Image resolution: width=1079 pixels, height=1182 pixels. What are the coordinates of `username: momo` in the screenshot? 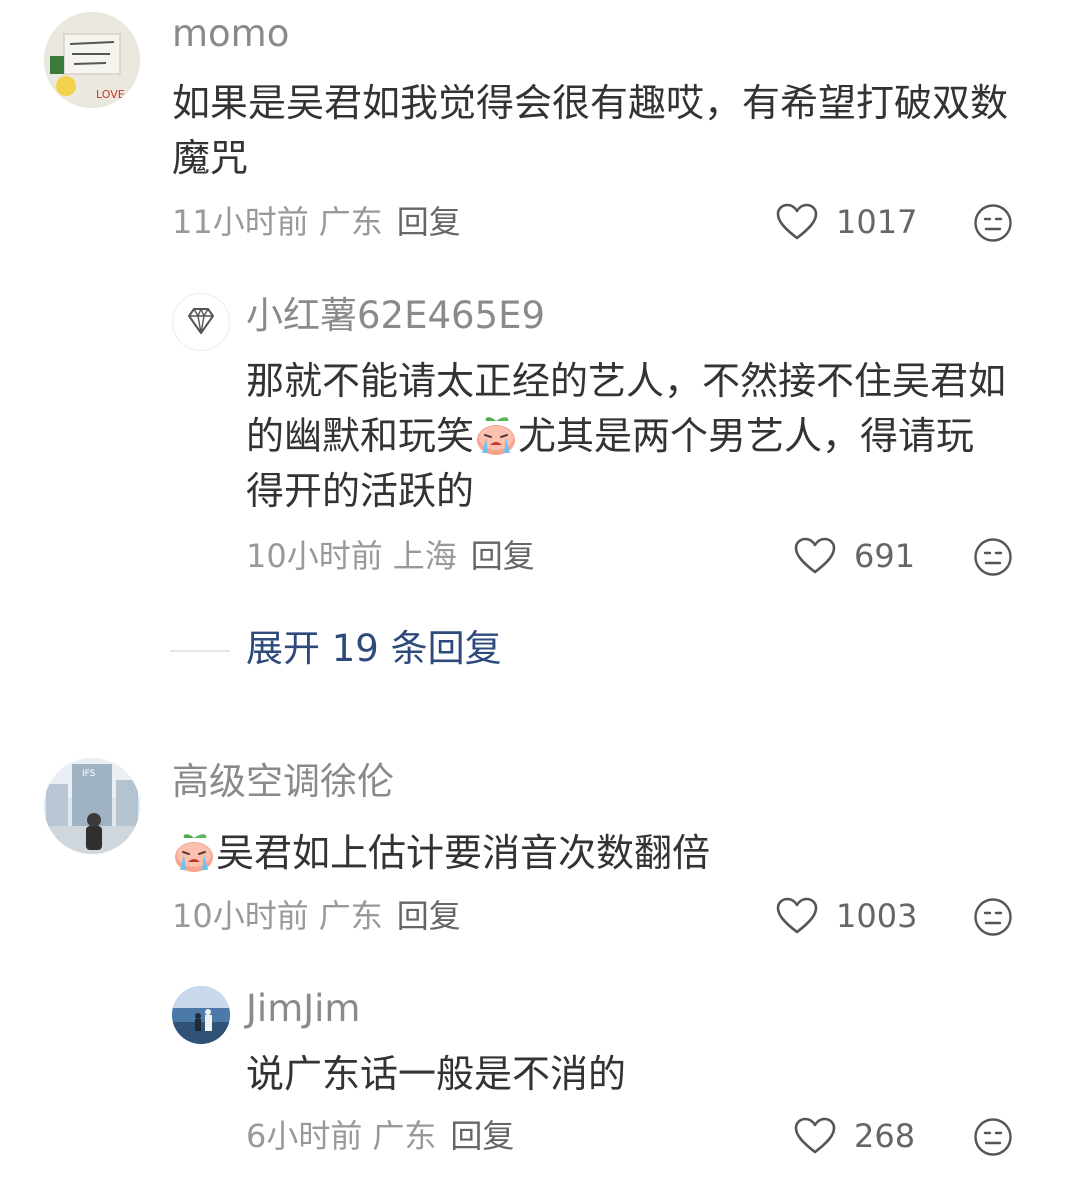 It's located at (230, 34).